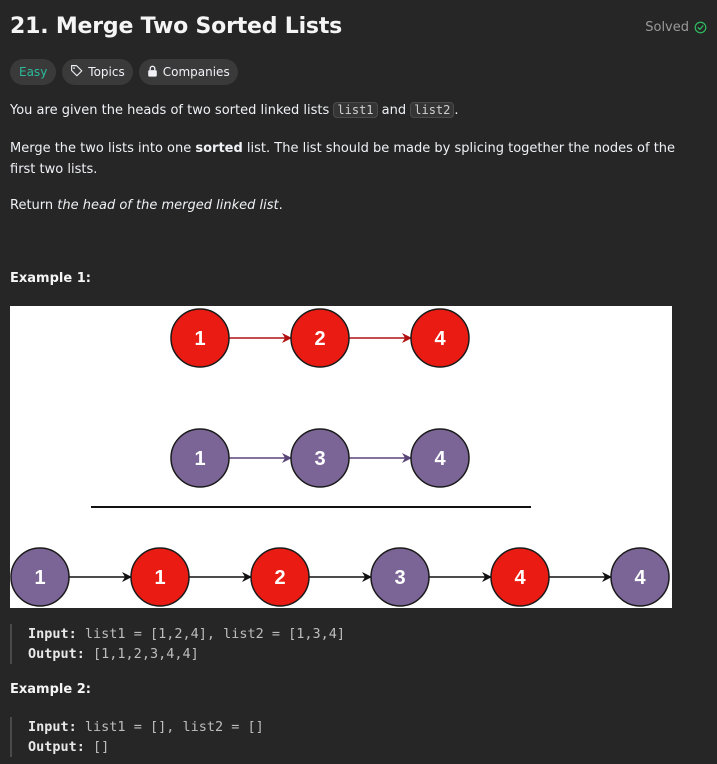 Image resolution: width=717 pixels, height=764 pixels. What do you see at coordinates (146, 654) in the screenshot?
I see `output-value: [1,1,2,3,4,4]` at bounding box center [146, 654].